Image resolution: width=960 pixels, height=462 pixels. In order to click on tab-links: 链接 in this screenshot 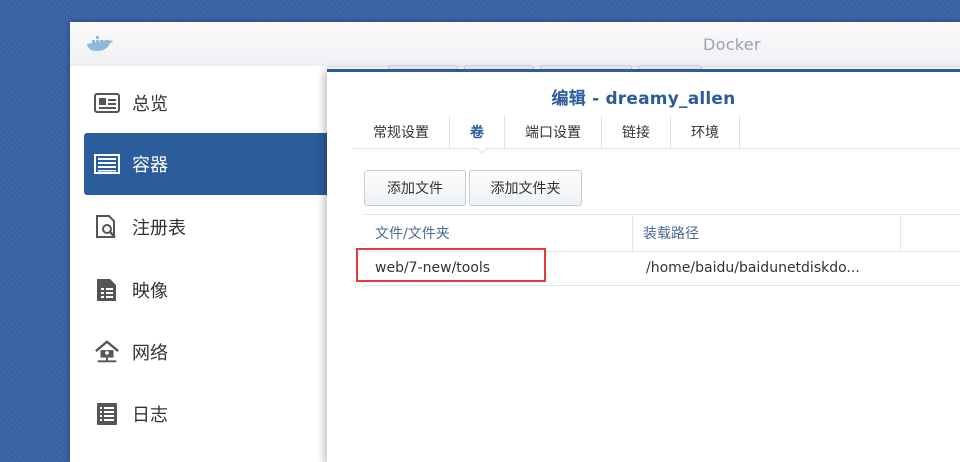, I will do `click(636, 132)`.